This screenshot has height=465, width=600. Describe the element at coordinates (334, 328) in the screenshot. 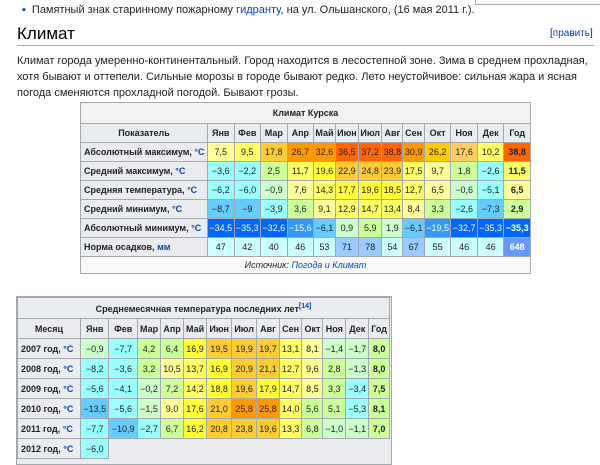

I see `month-header: Ноя` at that location.